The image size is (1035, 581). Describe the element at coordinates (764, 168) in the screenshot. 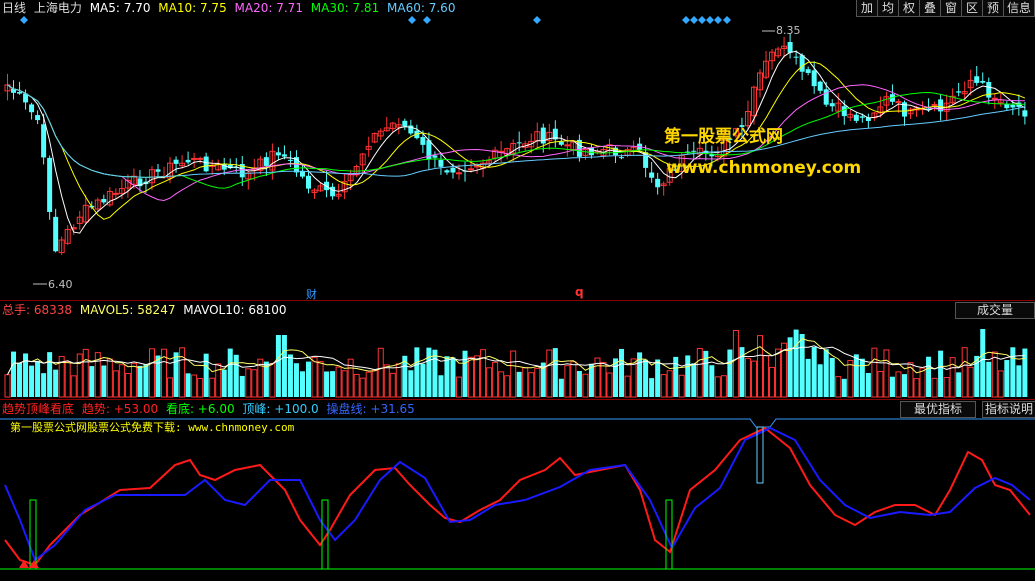

I see `watermark-url: www.chnmoney.com` at that location.